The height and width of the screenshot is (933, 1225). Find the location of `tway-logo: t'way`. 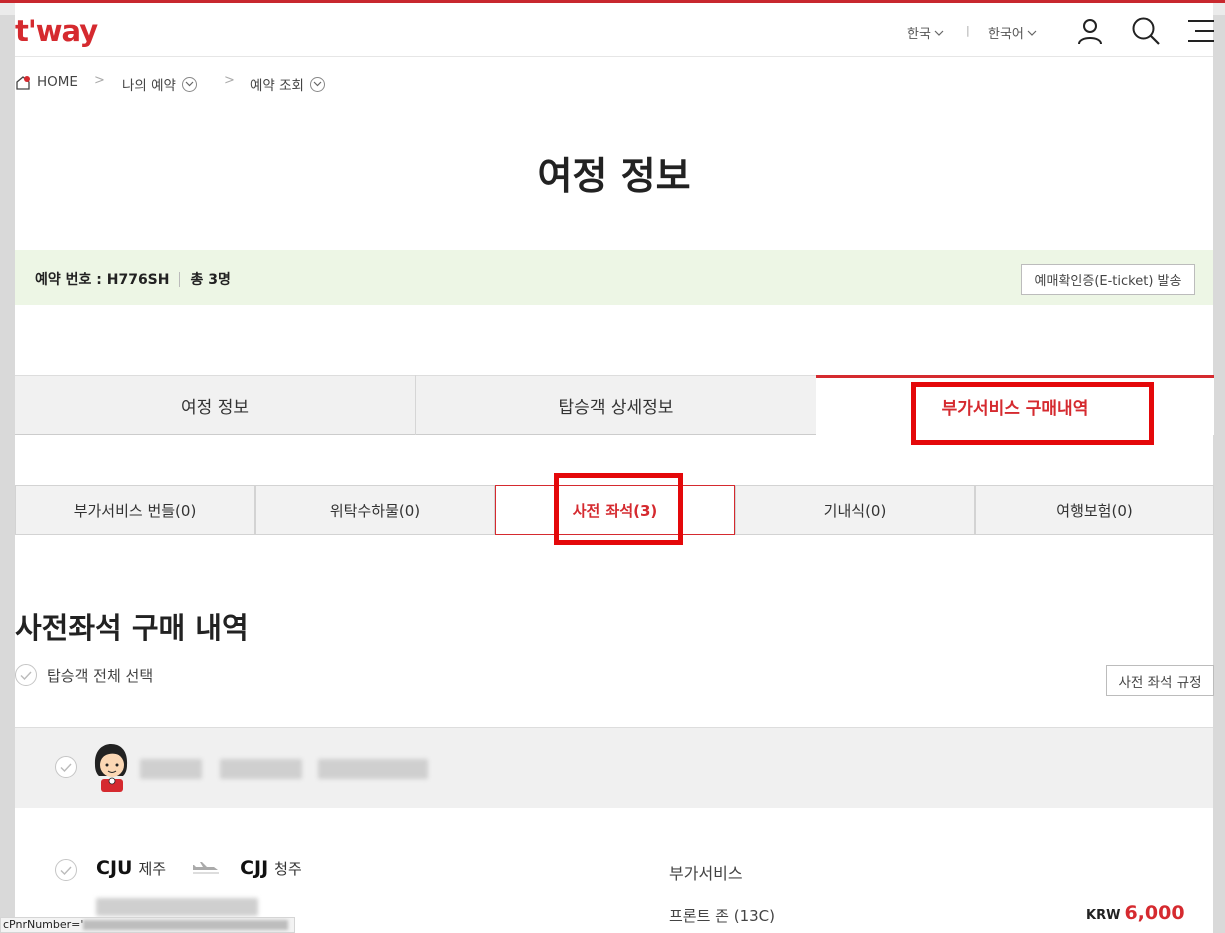

tway-logo: t'way is located at coordinates (56, 31).